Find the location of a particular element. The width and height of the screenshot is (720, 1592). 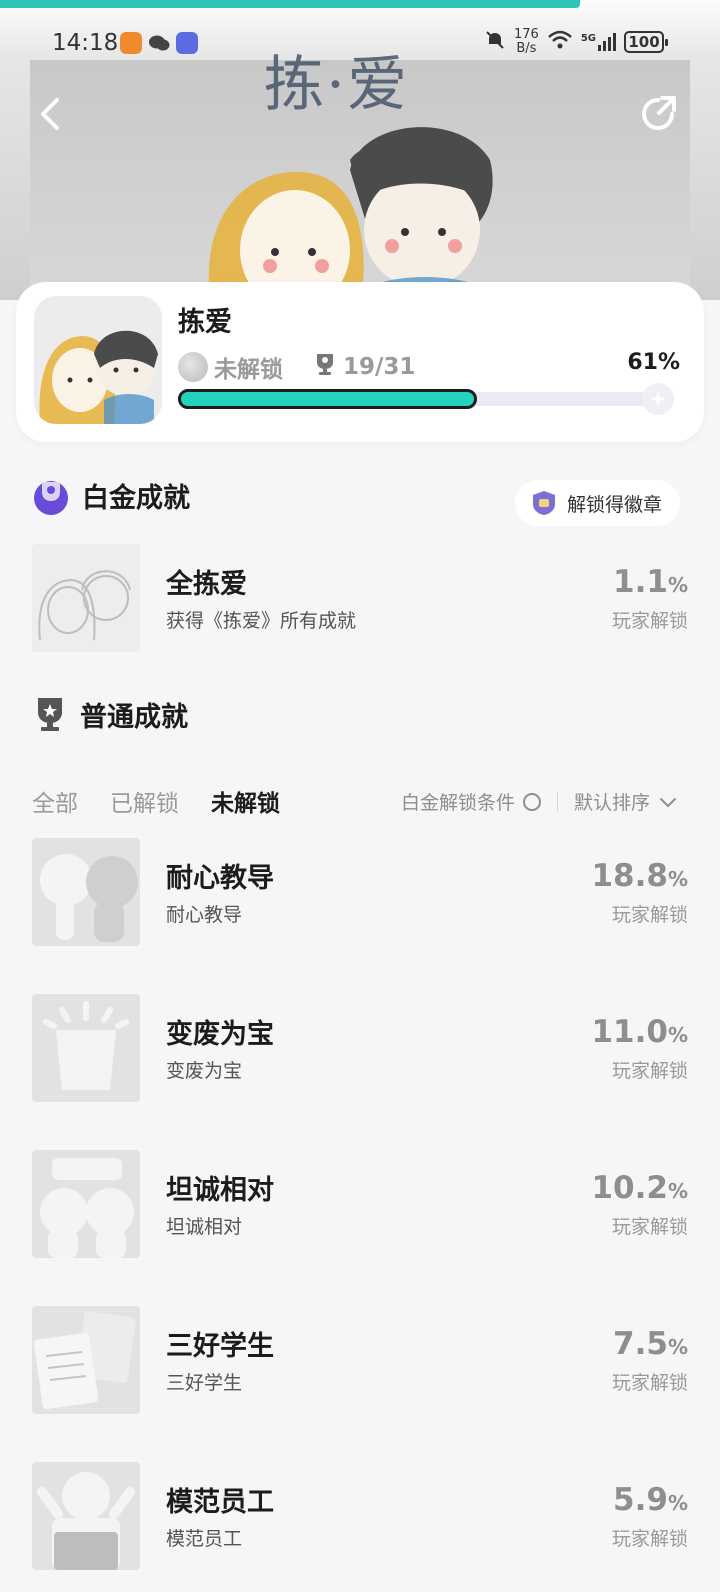

progress-end-star-icon is located at coordinates (658, 399).